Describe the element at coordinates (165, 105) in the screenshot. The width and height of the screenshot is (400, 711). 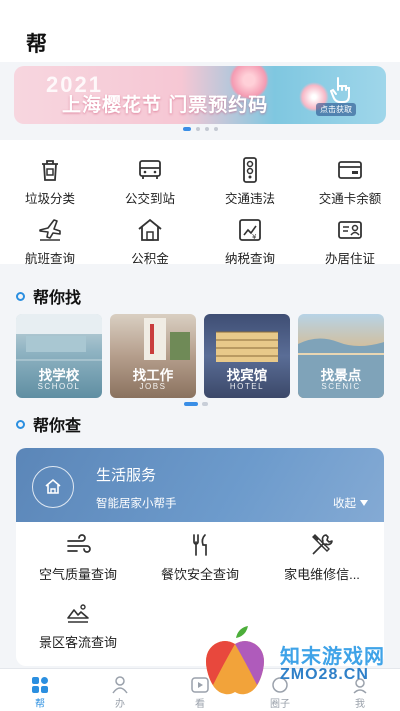
I see `banner-headline: 上海樱花节 门票预约码` at that location.